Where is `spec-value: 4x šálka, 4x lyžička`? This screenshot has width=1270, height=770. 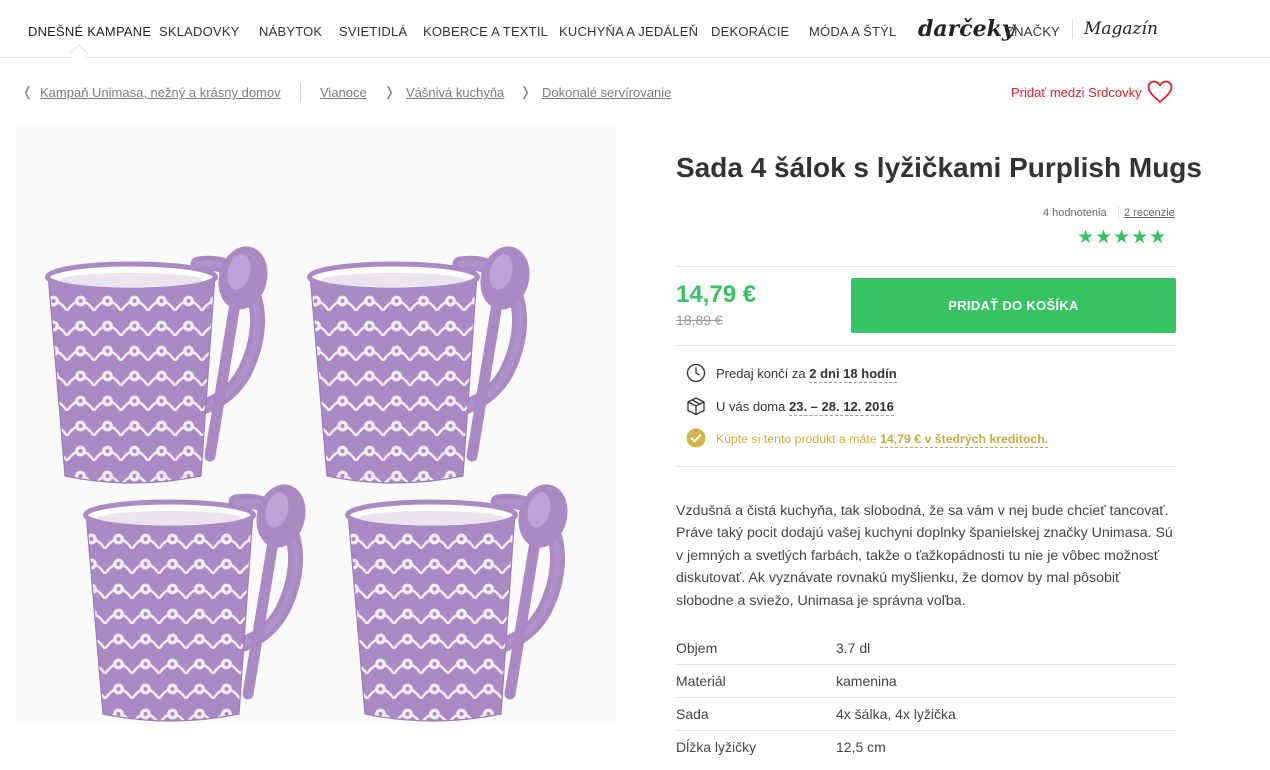 spec-value: 4x šálka, 4x lyžička is located at coordinates (896, 714).